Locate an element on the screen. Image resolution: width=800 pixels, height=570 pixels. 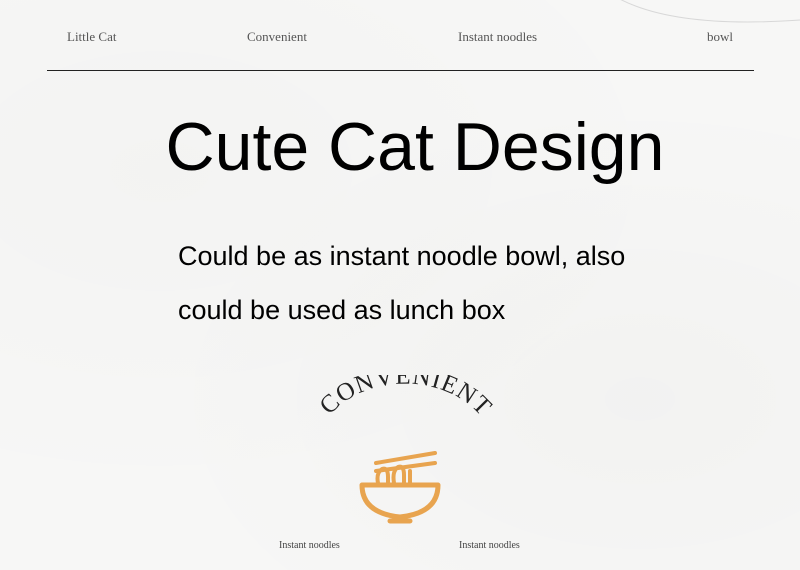
description-line-2: could be used as lunch box is located at coordinates (342, 310).